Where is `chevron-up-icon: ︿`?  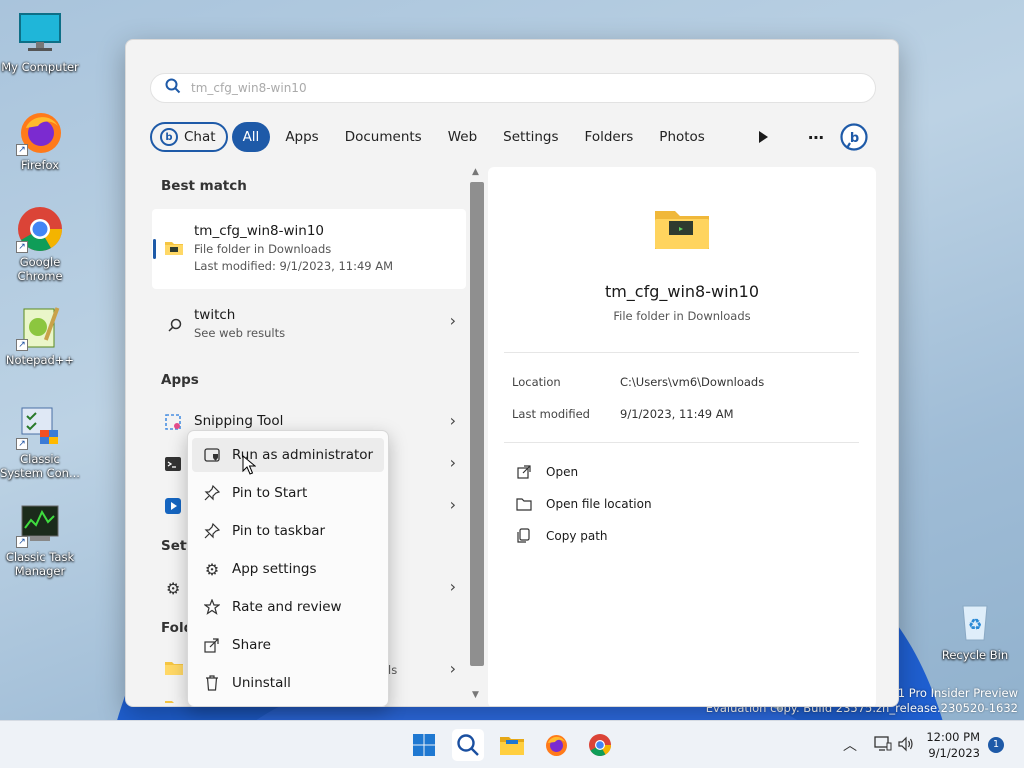 chevron-up-icon: ︿ is located at coordinates (850, 746).